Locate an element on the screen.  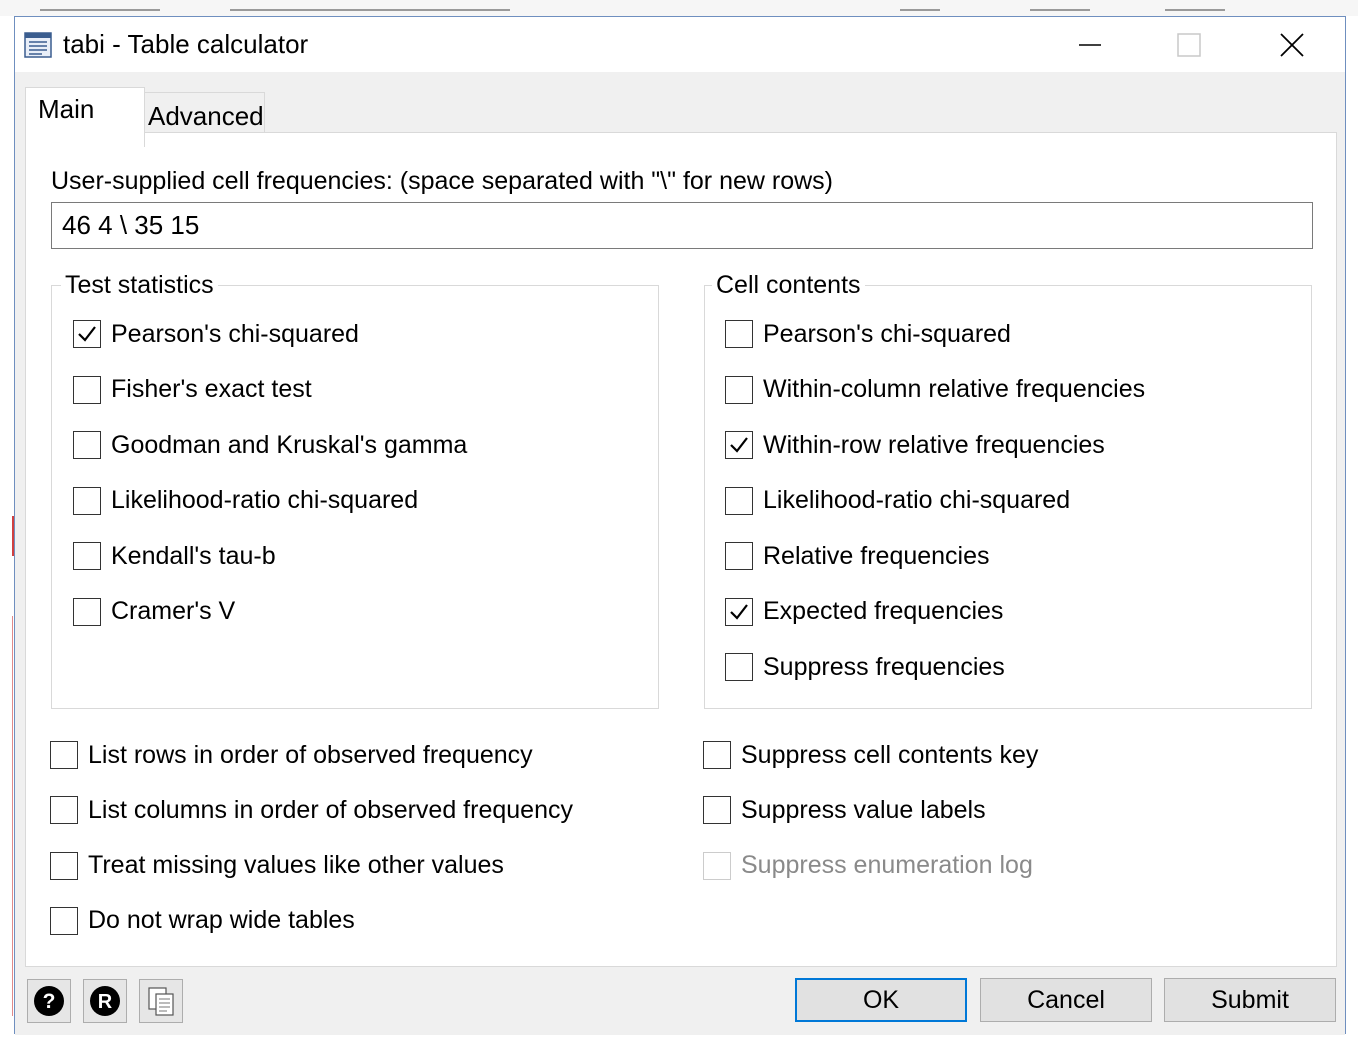
background-app-strip is located at coordinates (679, 8).